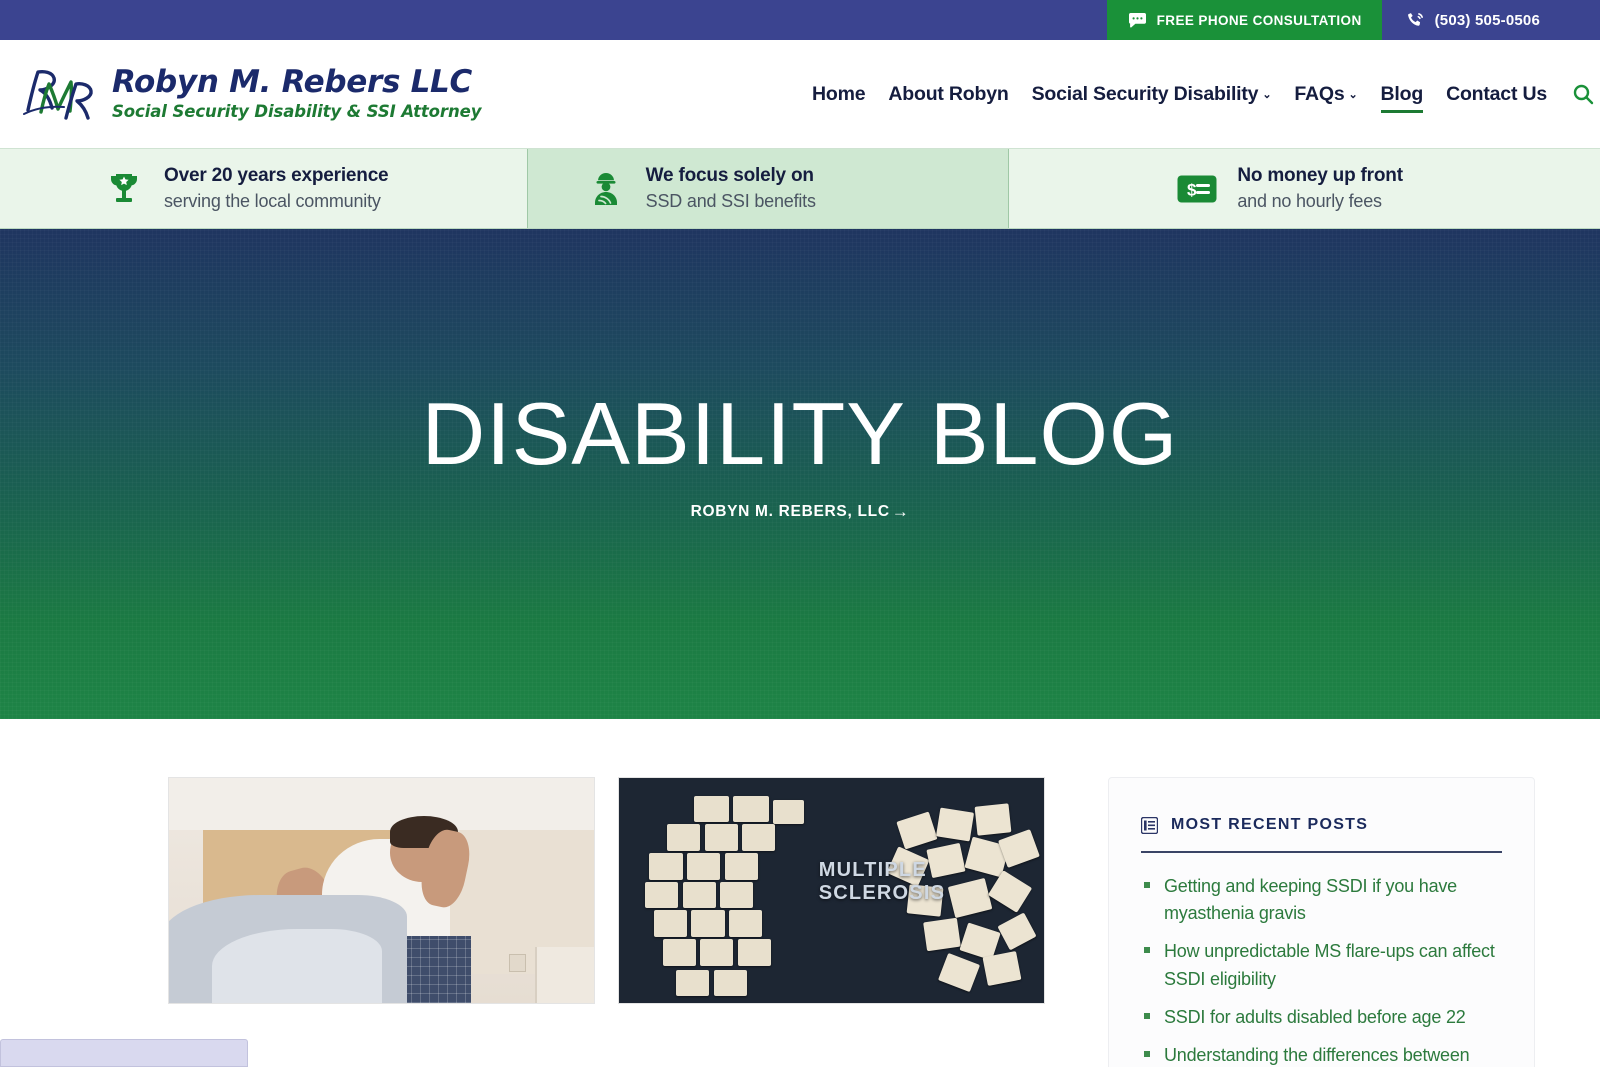 This screenshot has width=1600, height=1067. What do you see at coordinates (731, 188) in the screenshot?
I see `feature-focus-text: We focus solely on SSD and SSI benefits` at bounding box center [731, 188].